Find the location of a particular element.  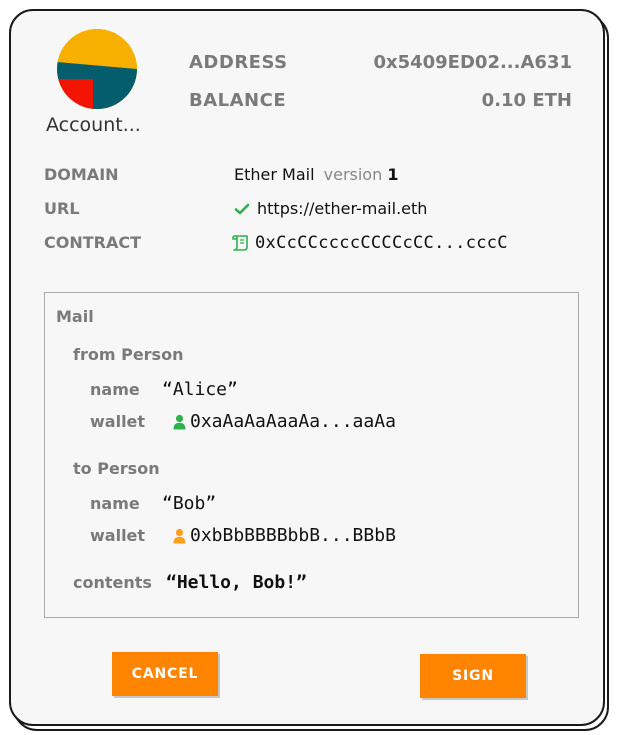

url-row: https://ether-mail.eth is located at coordinates (330, 208).